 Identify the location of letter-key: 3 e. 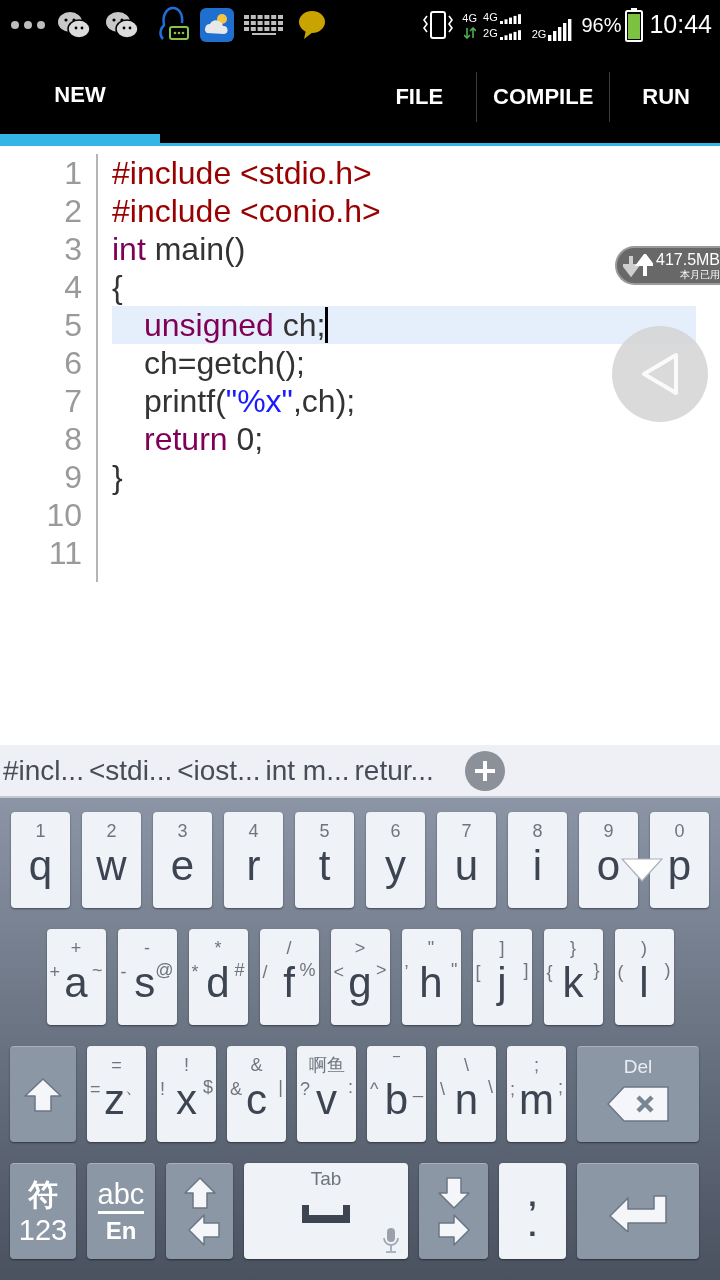
(182, 860).